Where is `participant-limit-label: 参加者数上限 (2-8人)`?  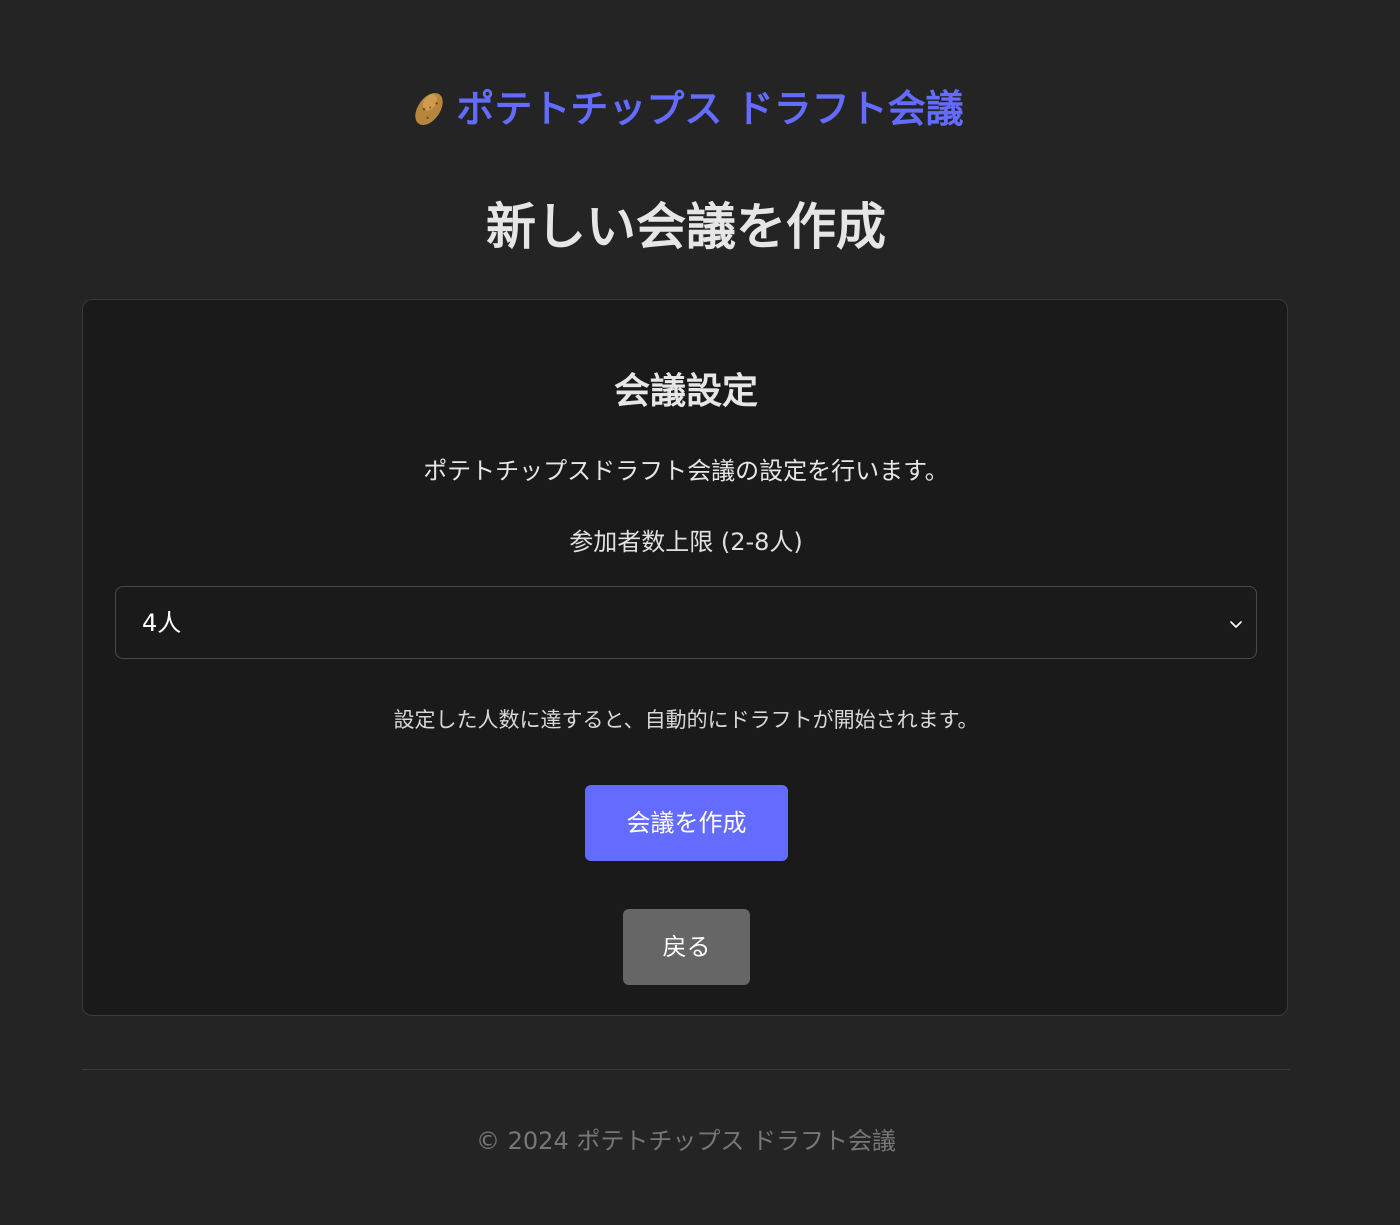 participant-limit-label: 参加者数上限 (2-8人) is located at coordinates (686, 542).